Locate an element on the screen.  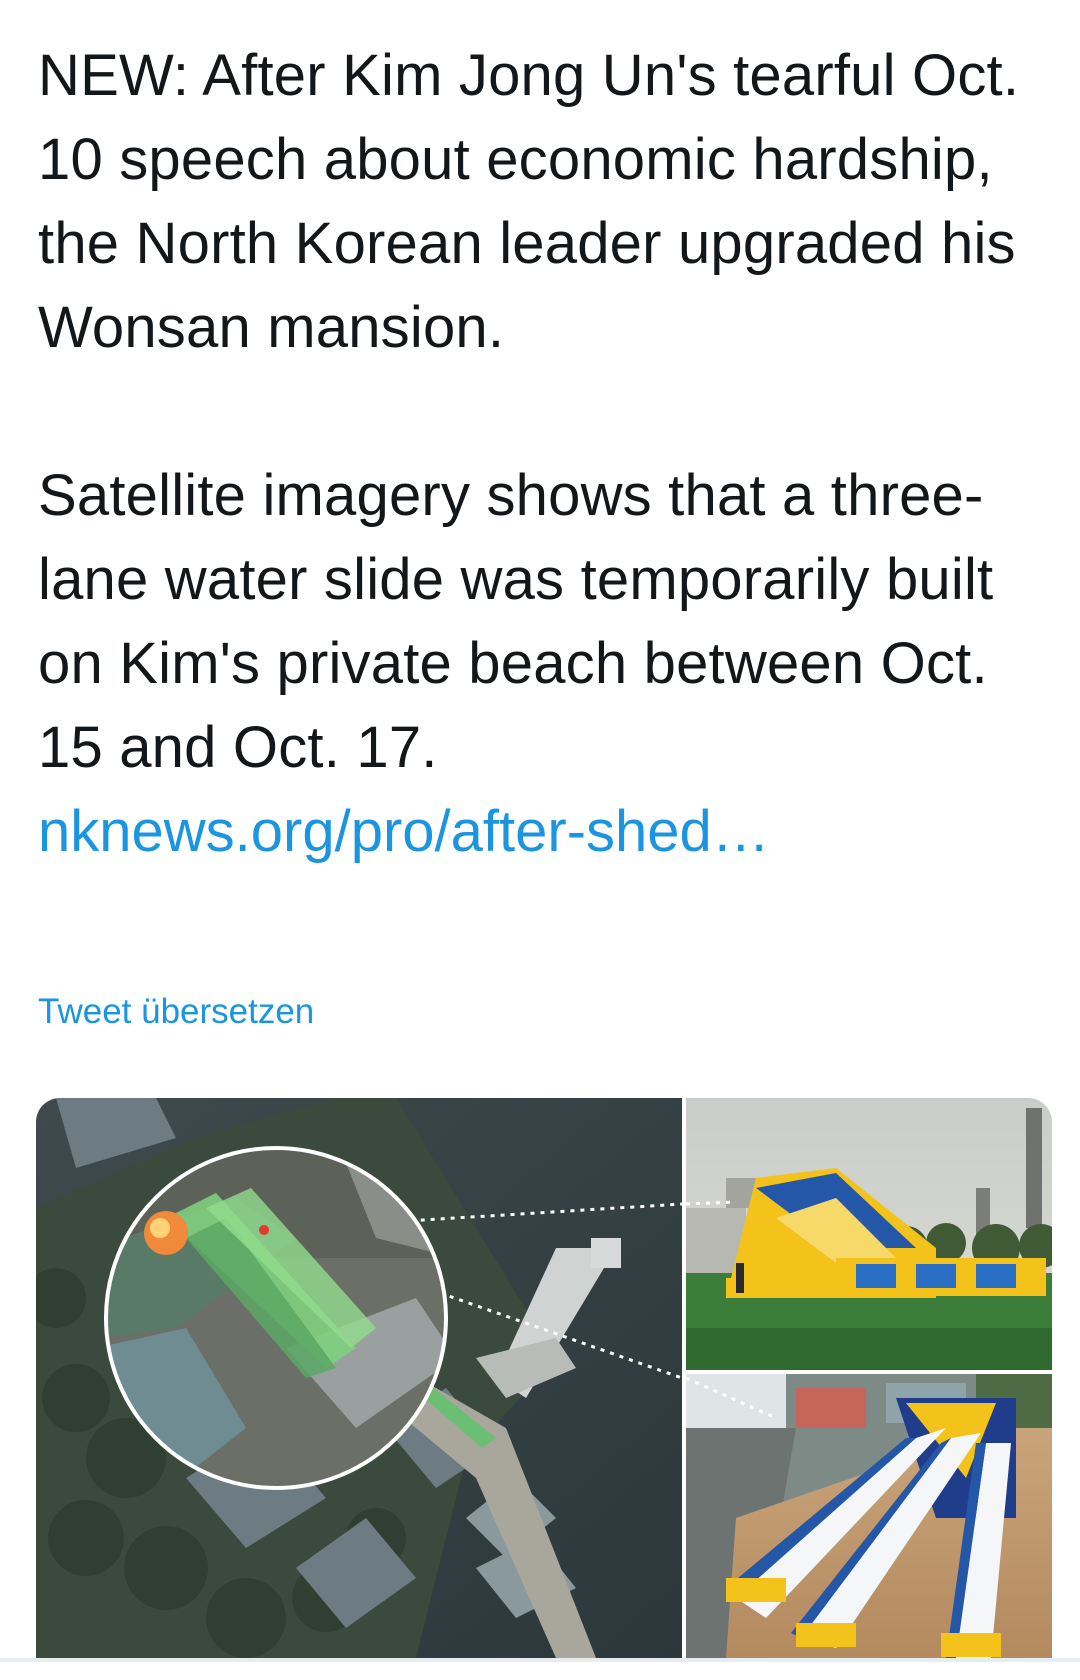
divider is located at coordinates (540, 1660).